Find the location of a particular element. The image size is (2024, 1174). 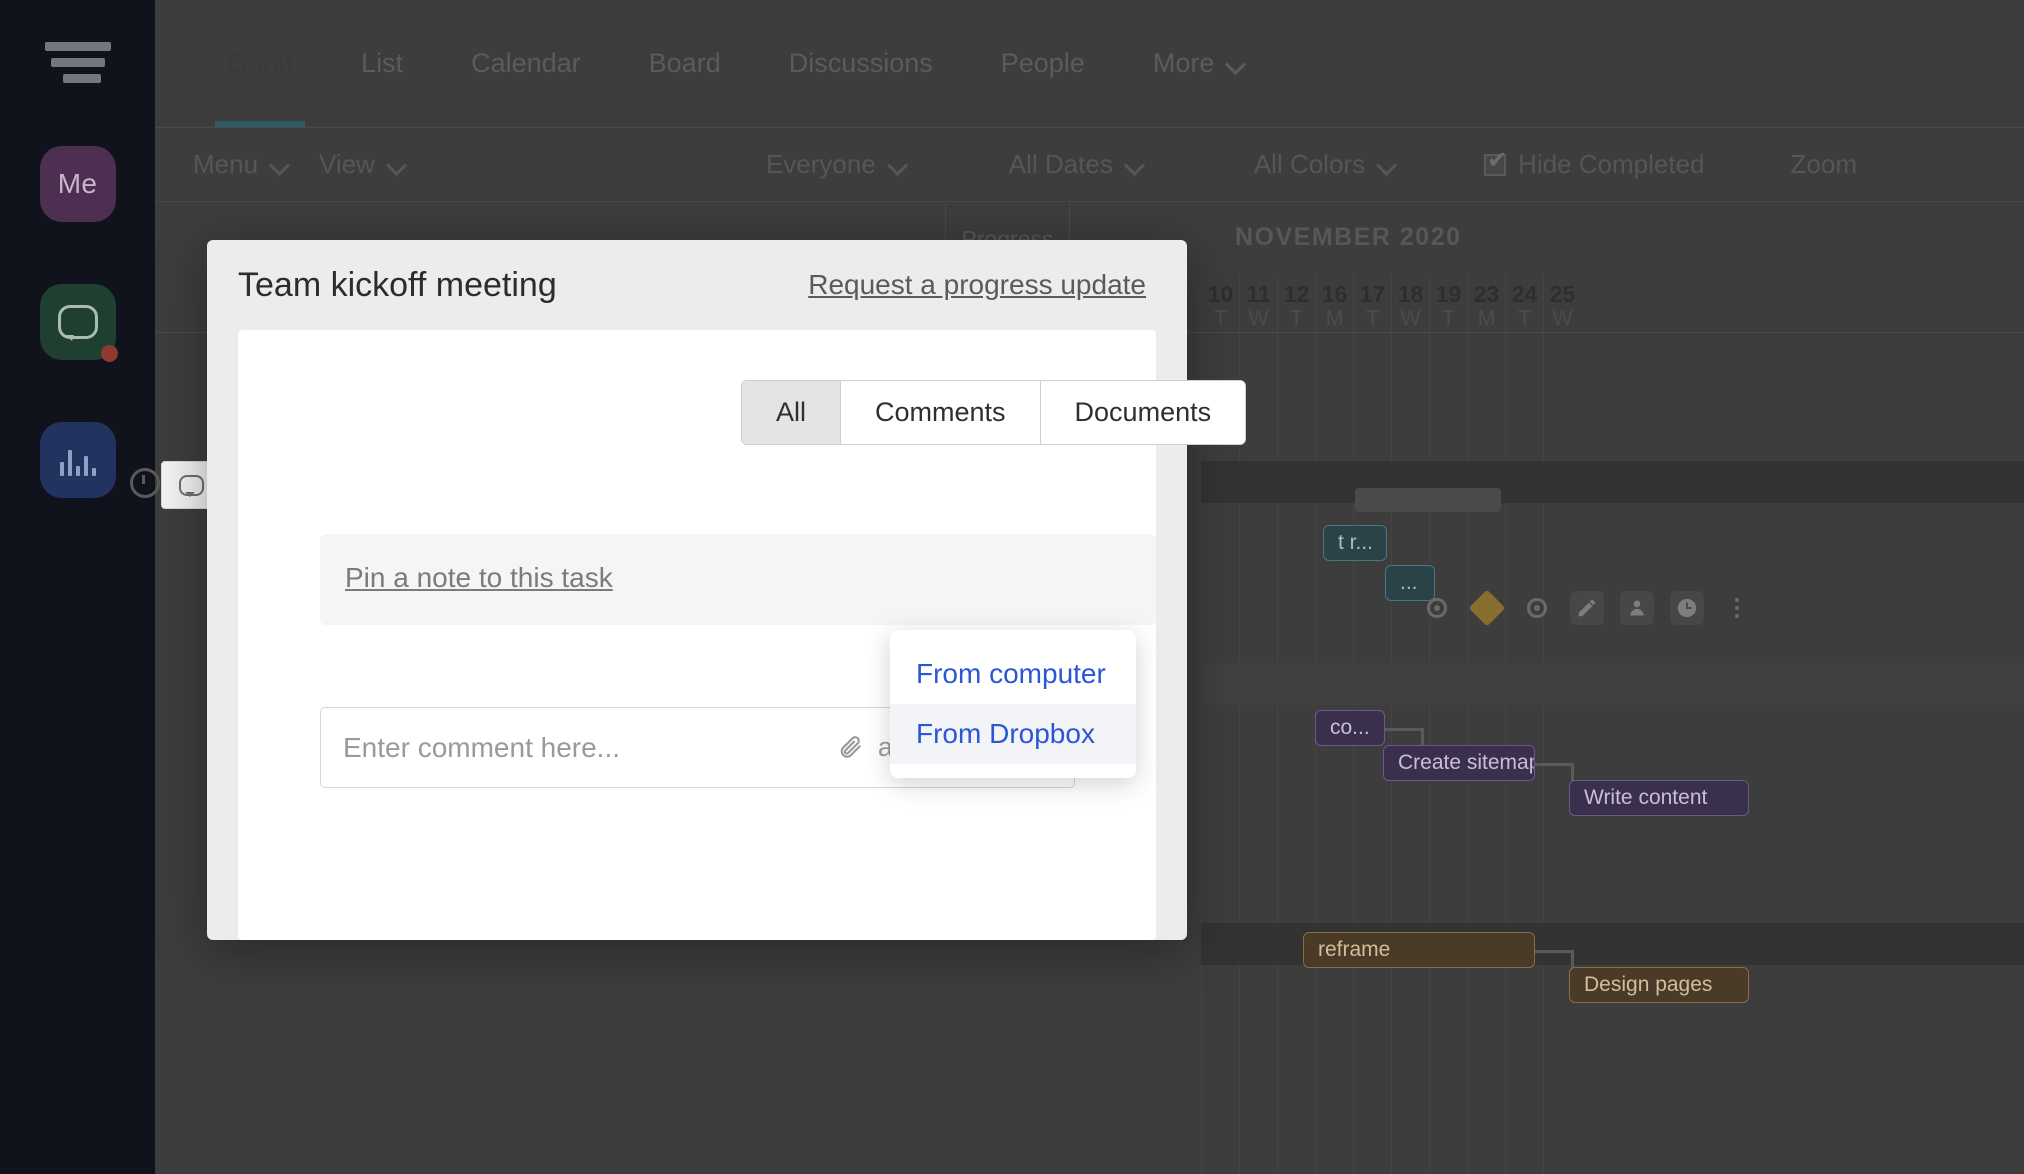

day-number: 17 is located at coordinates (1372, 294).